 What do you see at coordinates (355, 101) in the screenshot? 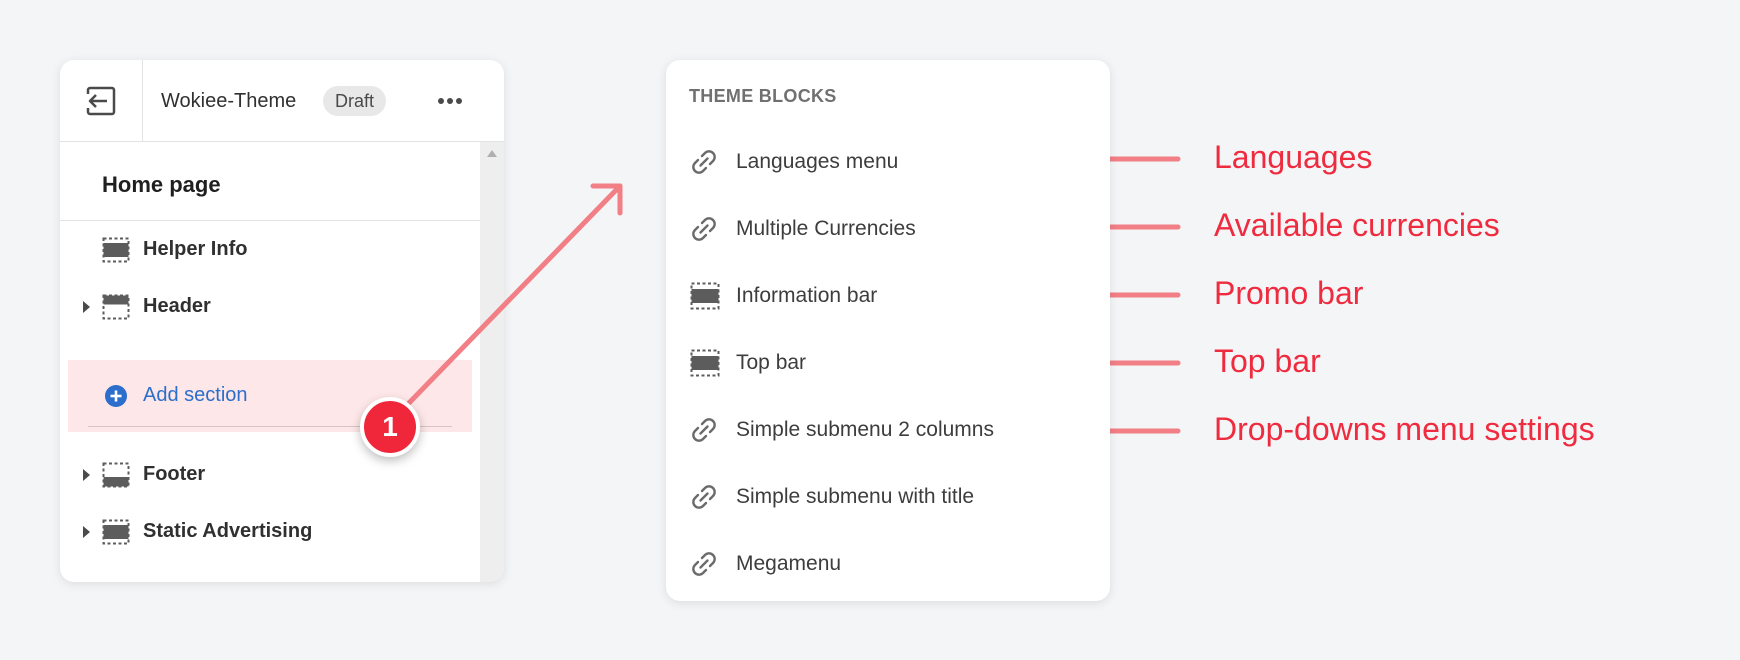
I see `status-badge: Draft` at bounding box center [355, 101].